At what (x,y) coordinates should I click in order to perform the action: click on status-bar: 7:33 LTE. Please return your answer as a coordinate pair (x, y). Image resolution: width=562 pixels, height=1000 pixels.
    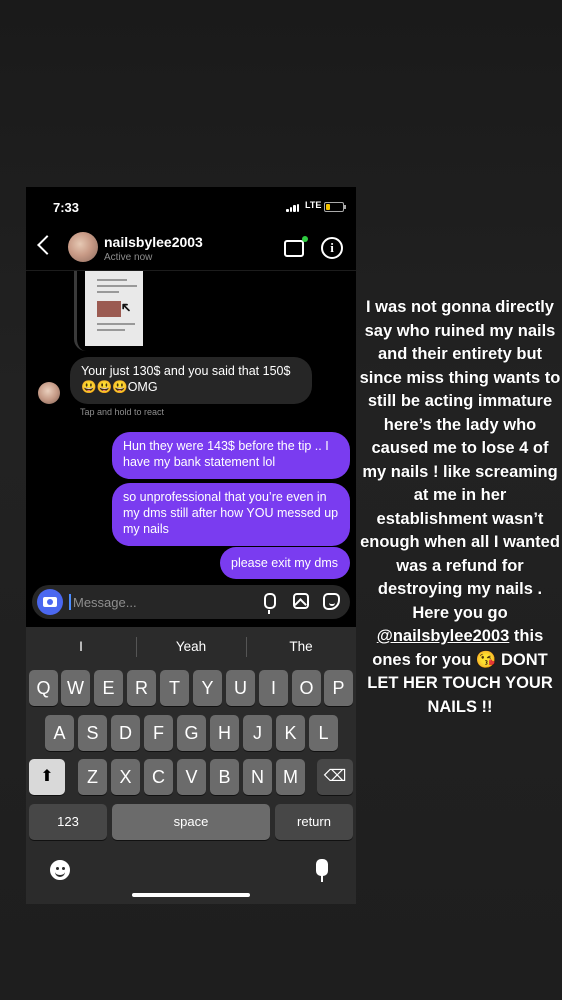
    Looking at the image, I should click on (191, 207).